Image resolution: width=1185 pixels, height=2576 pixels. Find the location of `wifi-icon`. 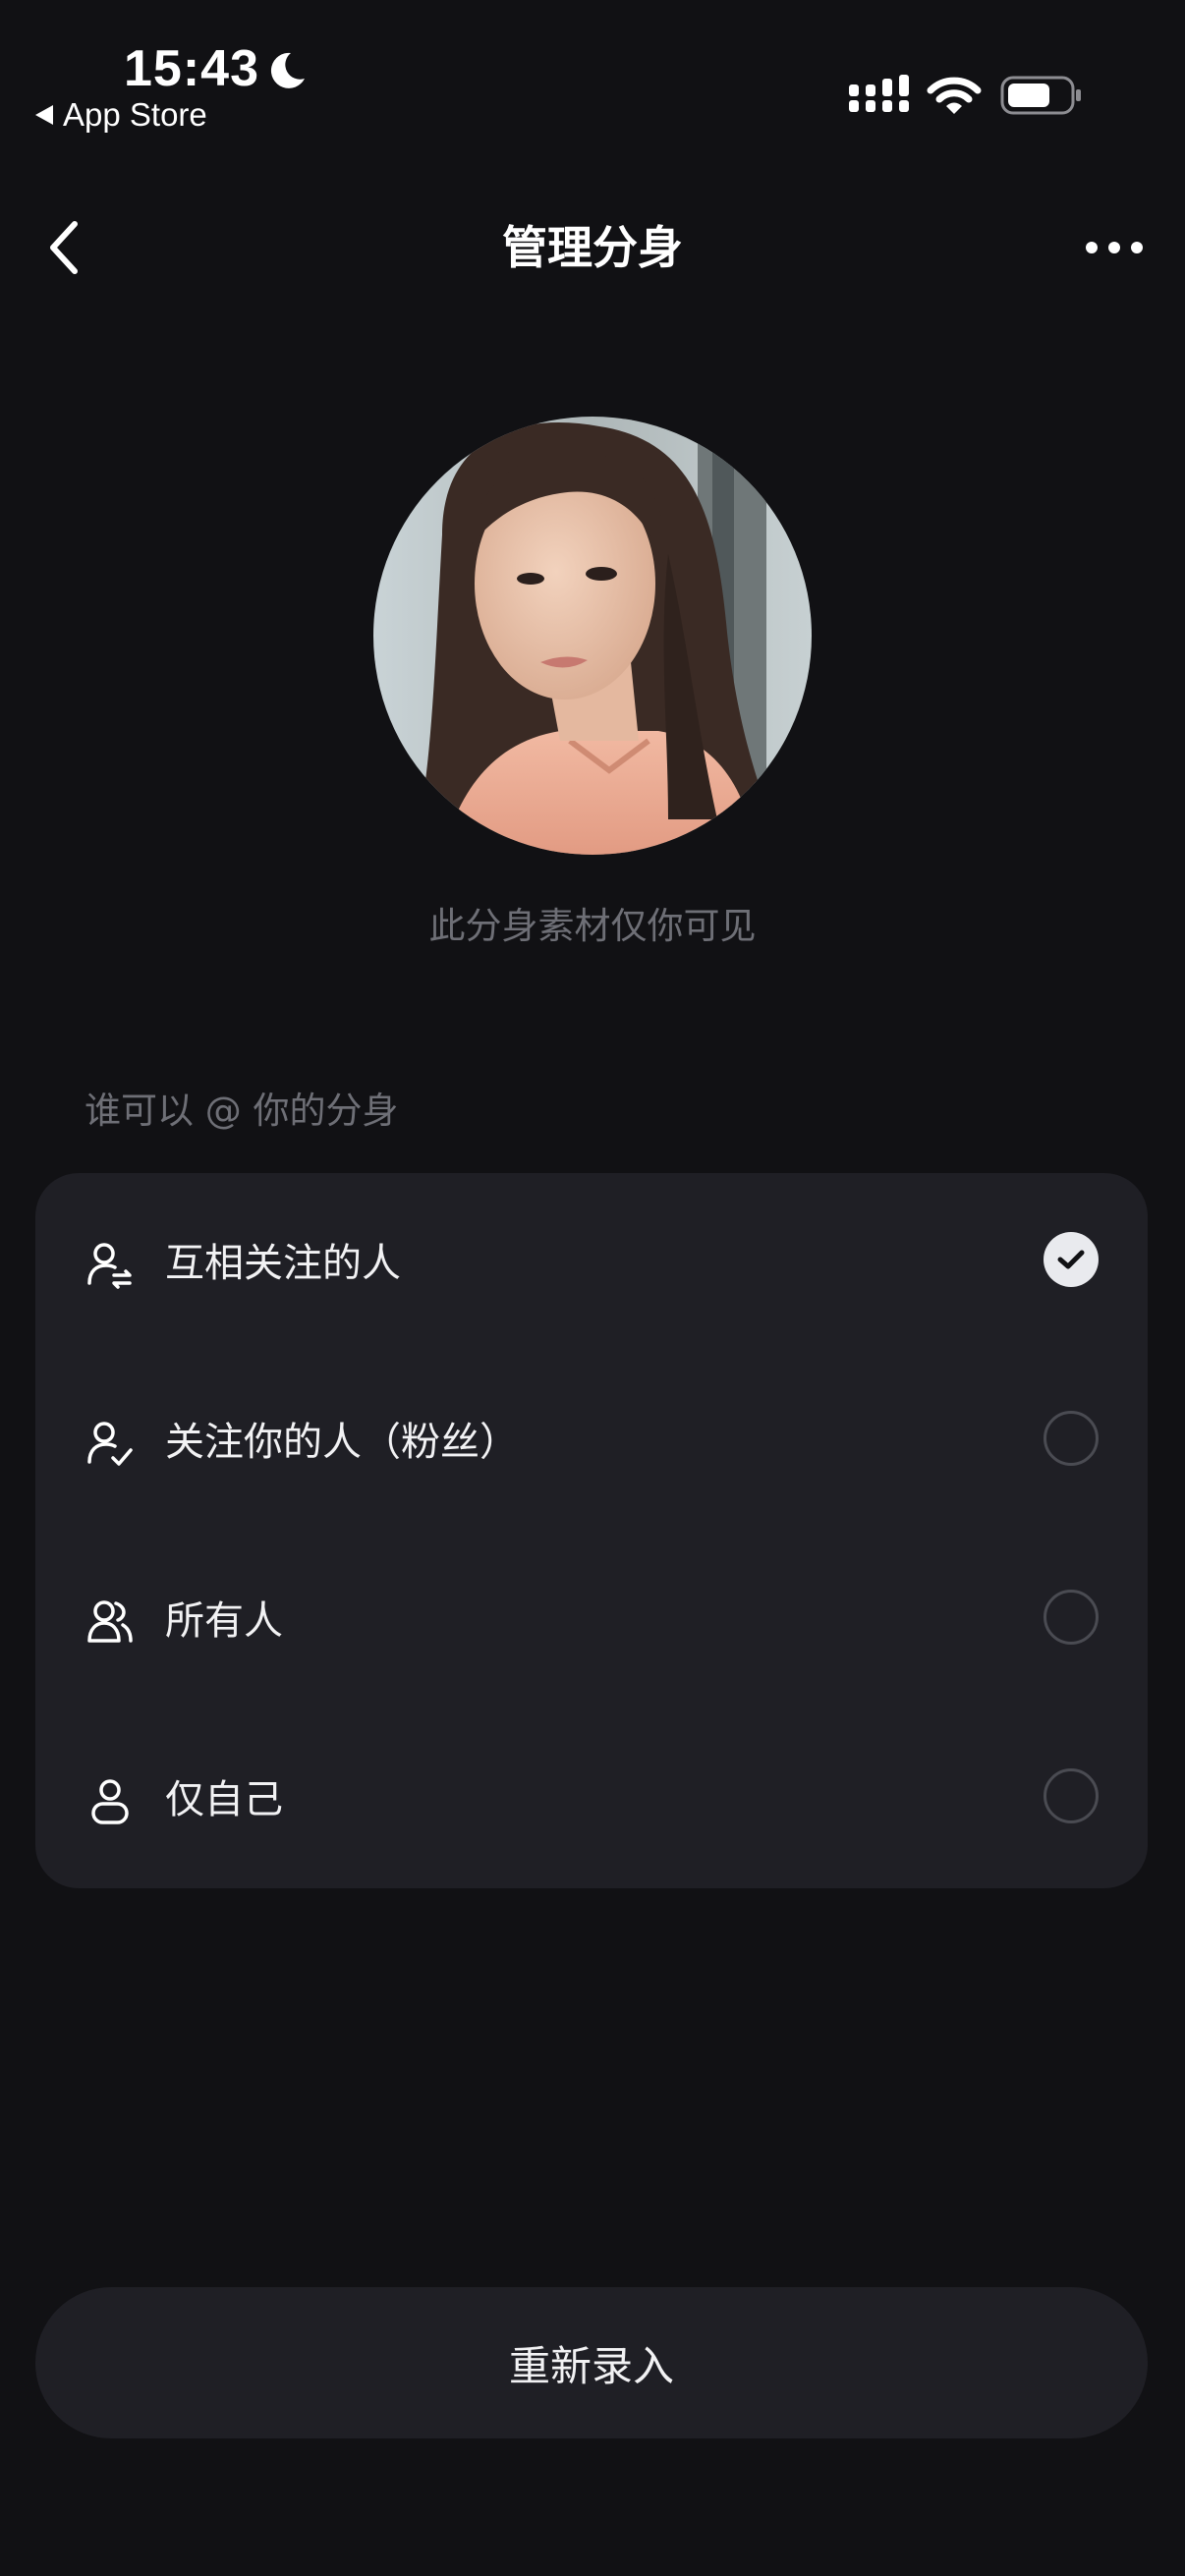

wifi-icon is located at coordinates (955, 95).